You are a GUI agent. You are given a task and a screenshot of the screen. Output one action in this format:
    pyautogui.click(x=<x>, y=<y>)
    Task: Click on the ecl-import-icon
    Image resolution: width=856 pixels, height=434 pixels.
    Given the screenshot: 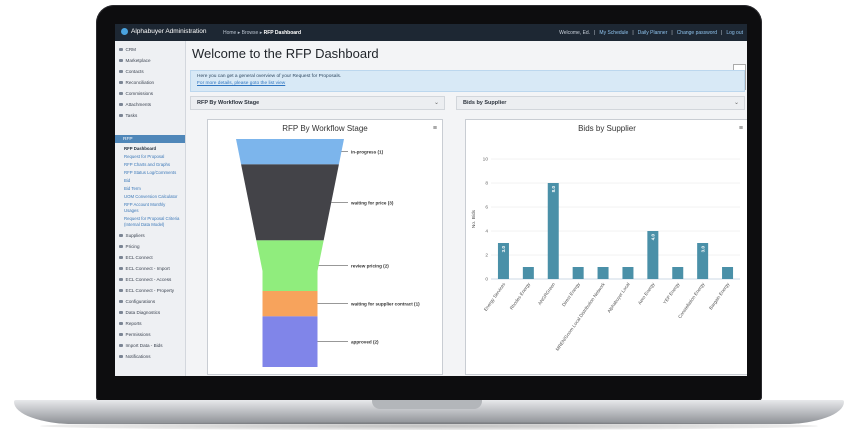 What is the action you would take?
    pyautogui.click(x=121, y=268)
    